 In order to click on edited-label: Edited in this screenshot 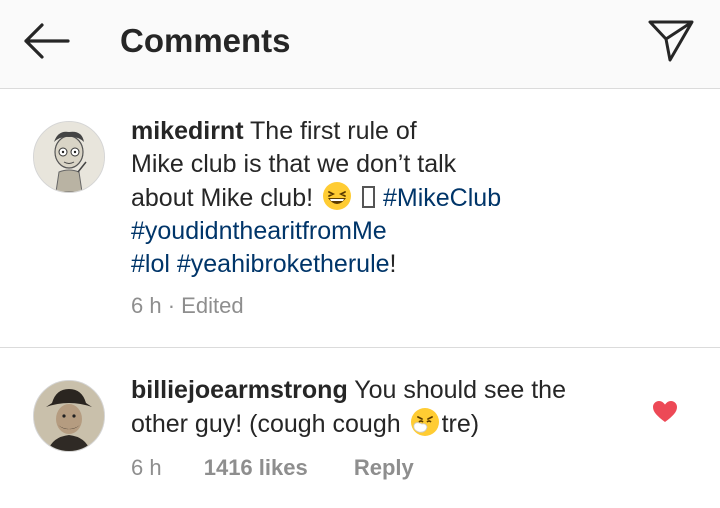, I will do `click(212, 305)`.